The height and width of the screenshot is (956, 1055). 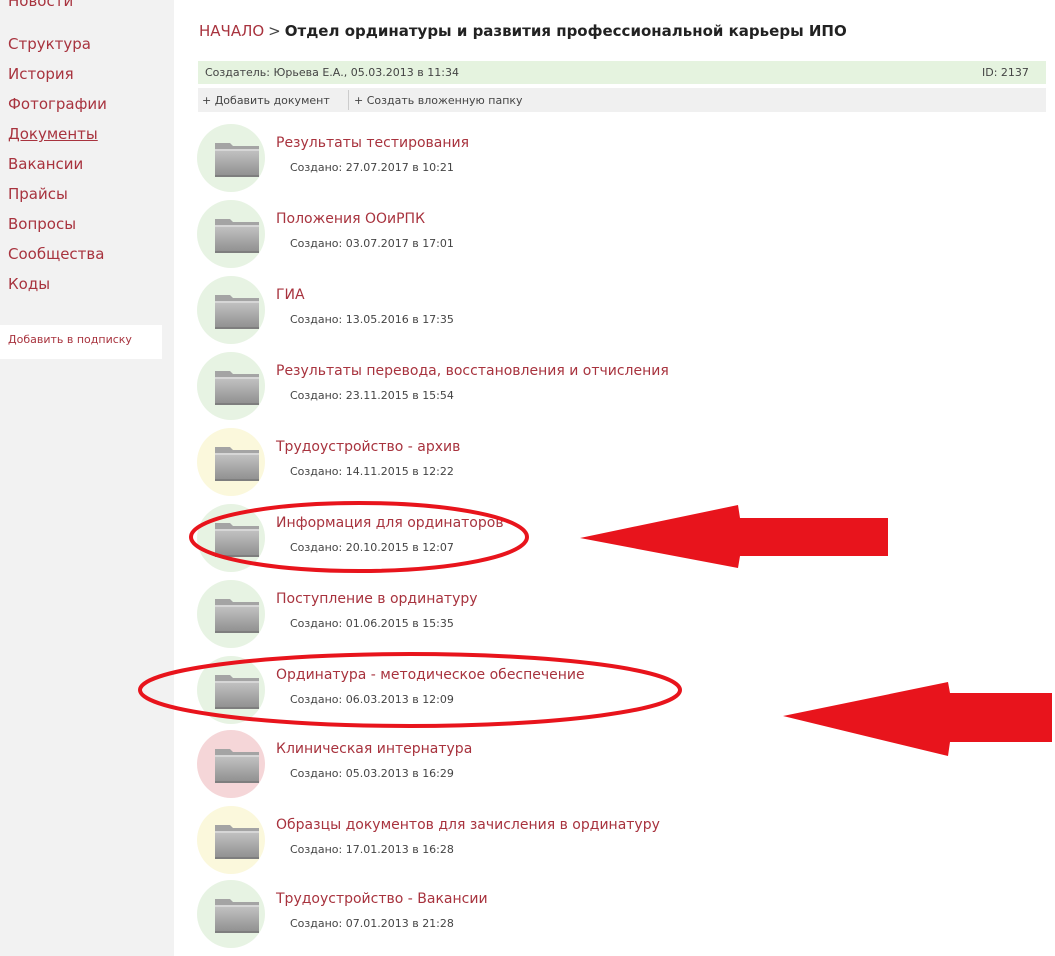 What do you see at coordinates (290, 295) in the screenshot?
I see `folder-title-link: ГИА` at bounding box center [290, 295].